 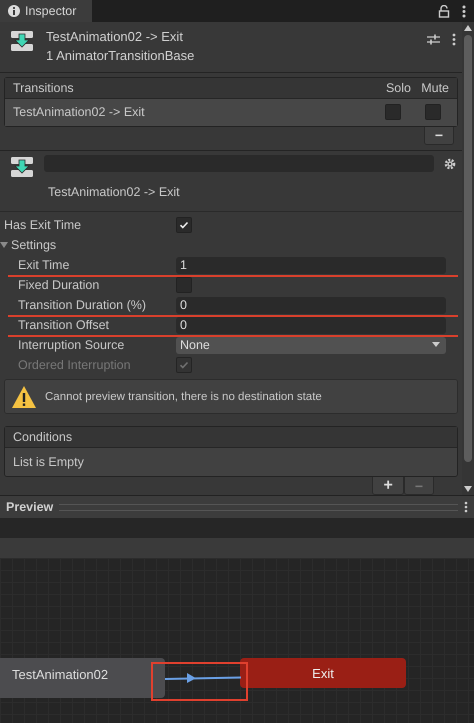 What do you see at coordinates (468, 28) in the screenshot?
I see `scroll-up-icon` at bounding box center [468, 28].